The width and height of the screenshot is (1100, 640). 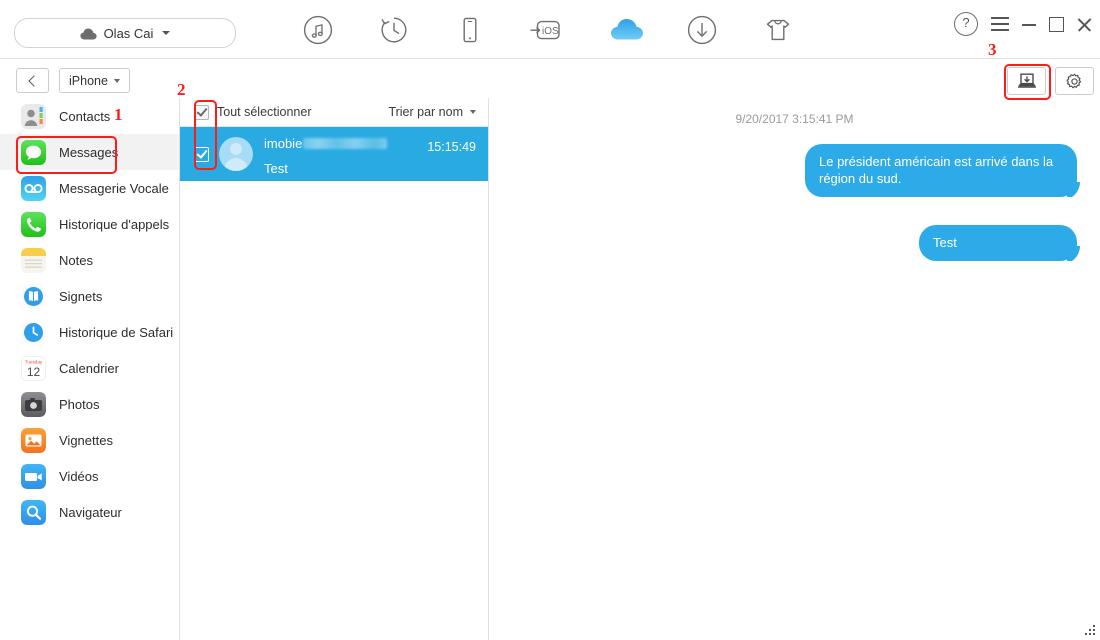 I want to click on voicemail-icon, so click(x=33, y=188).